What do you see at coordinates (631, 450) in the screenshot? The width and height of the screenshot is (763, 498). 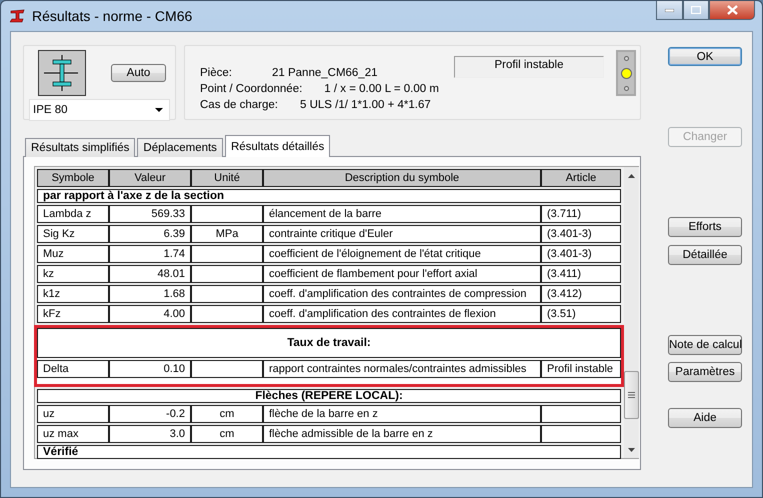 I see `scroll-down-icon` at bounding box center [631, 450].